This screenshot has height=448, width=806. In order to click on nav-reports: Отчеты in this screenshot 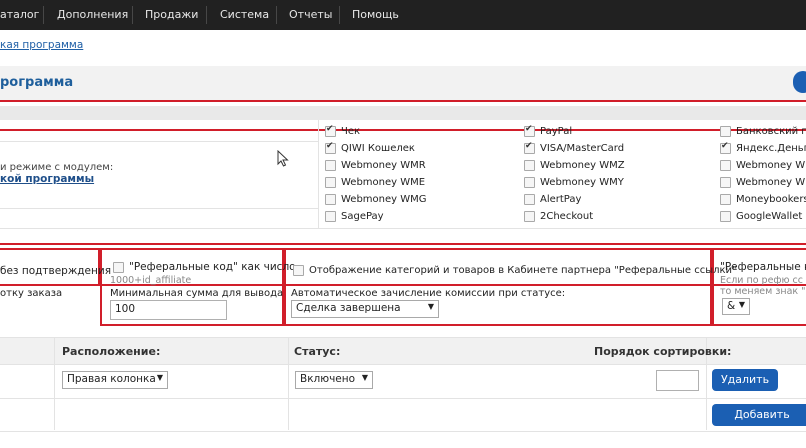, I will do `click(310, 15)`.